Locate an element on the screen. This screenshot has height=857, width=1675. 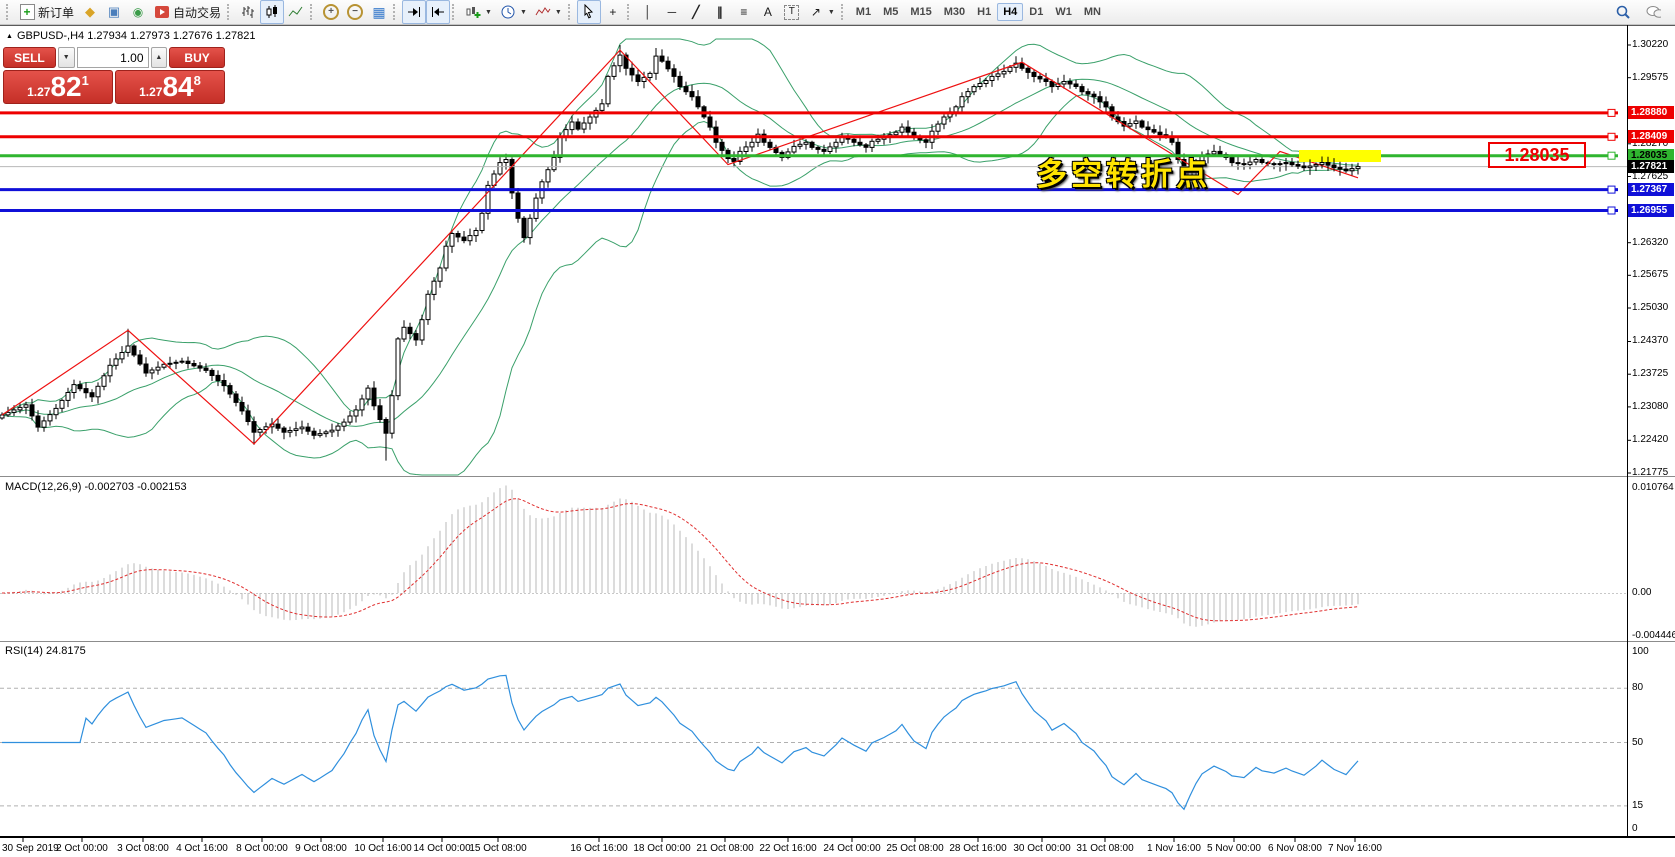
new-chart-button: ▼ is located at coordinates (478, 12).